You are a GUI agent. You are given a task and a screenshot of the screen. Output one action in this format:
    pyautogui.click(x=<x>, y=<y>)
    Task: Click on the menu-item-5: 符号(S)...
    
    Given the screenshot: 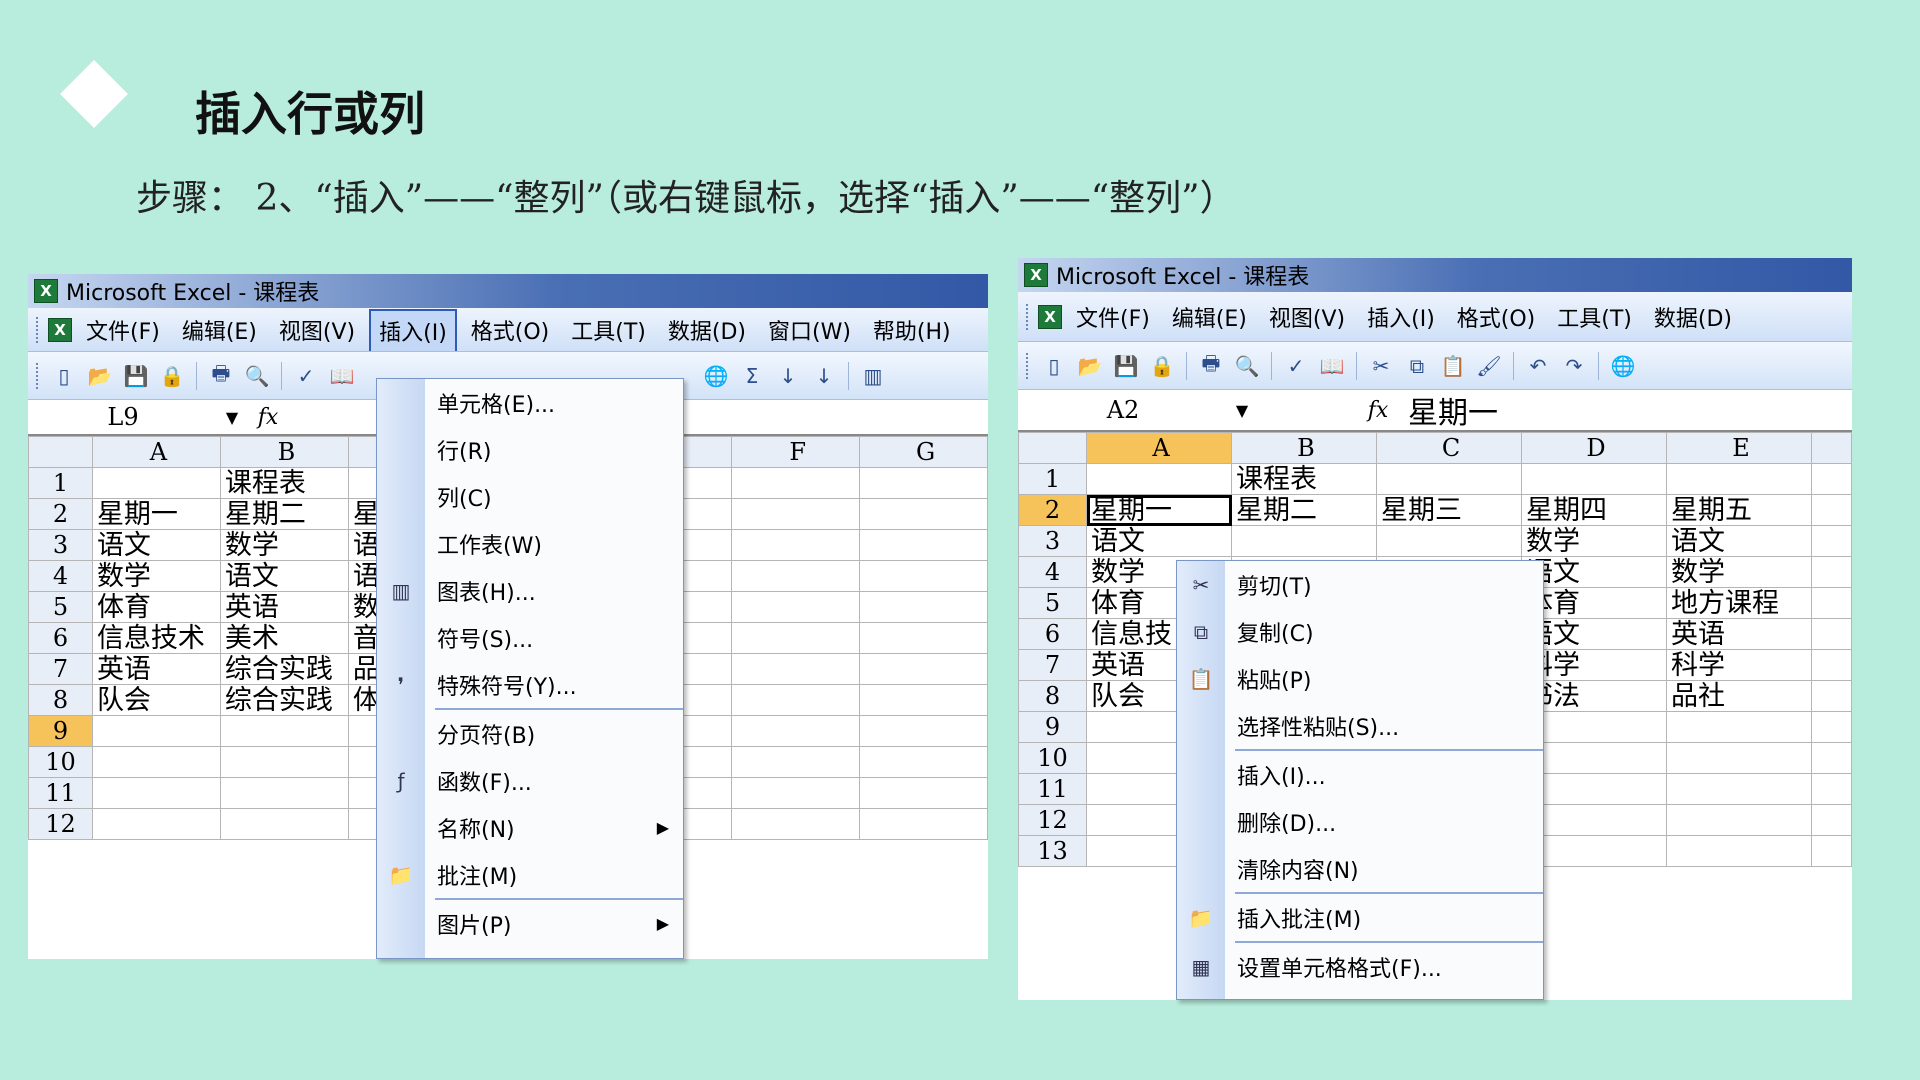 What is the action you would take?
    pyautogui.click(x=530, y=637)
    